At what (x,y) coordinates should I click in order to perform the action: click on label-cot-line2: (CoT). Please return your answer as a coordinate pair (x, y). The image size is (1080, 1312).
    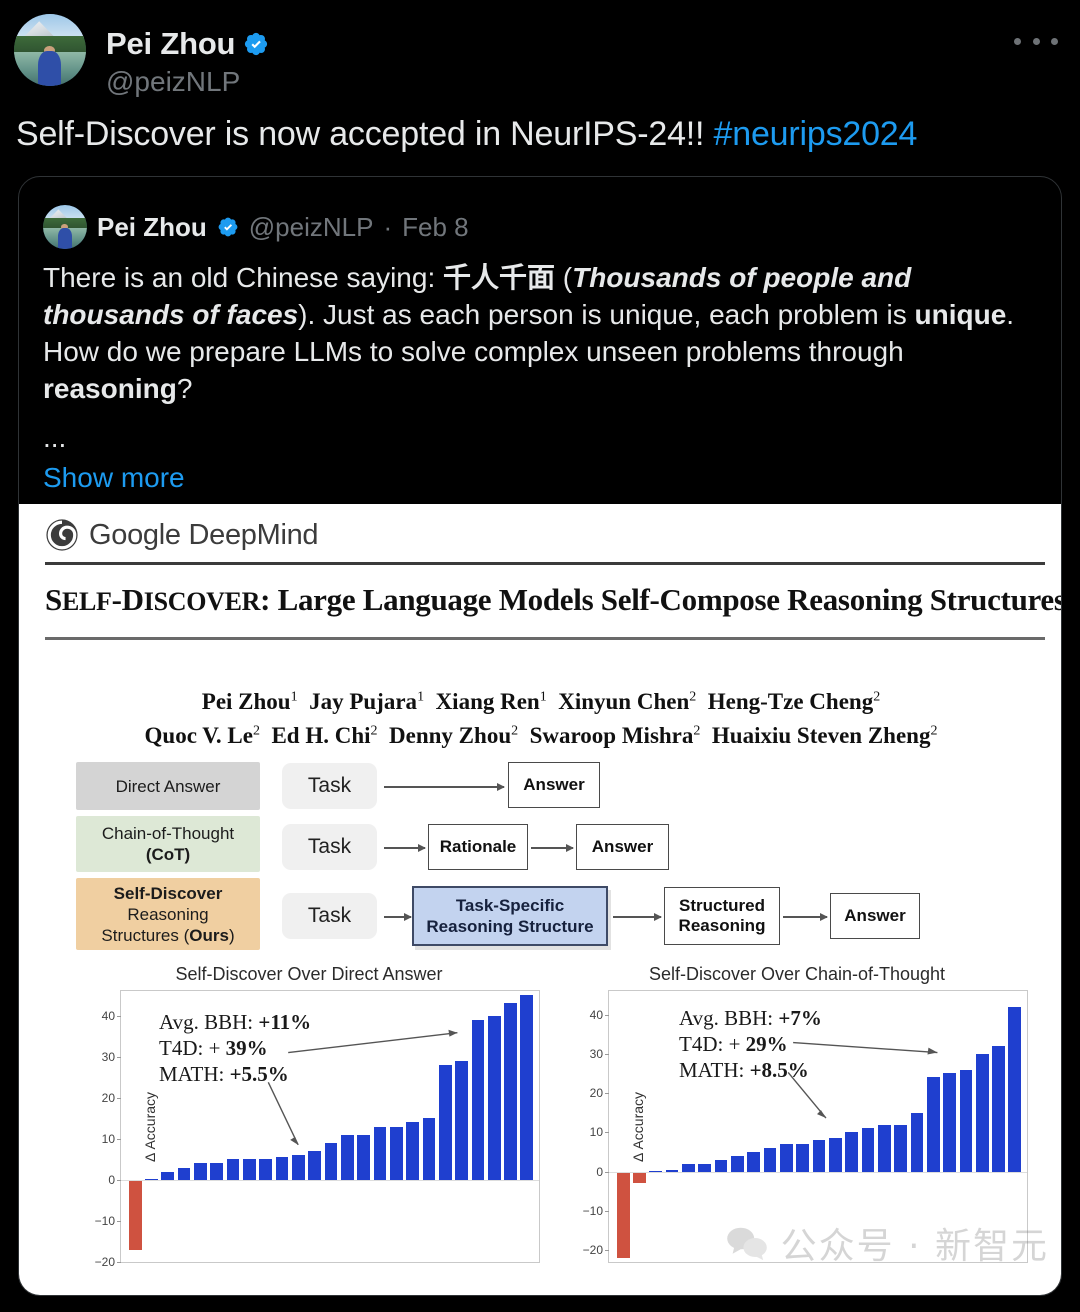
    Looking at the image, I should click on (168, 854).